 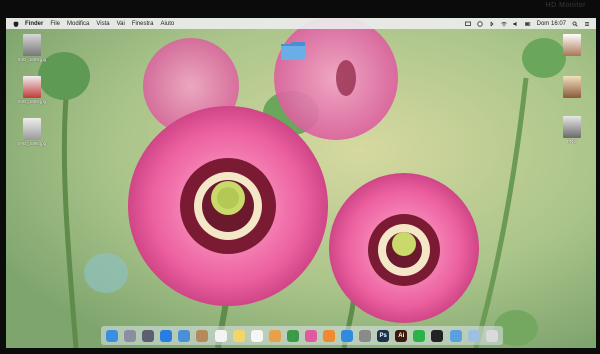 I want to click on menu-modifica: Modifica, so click(x=78, y=24).